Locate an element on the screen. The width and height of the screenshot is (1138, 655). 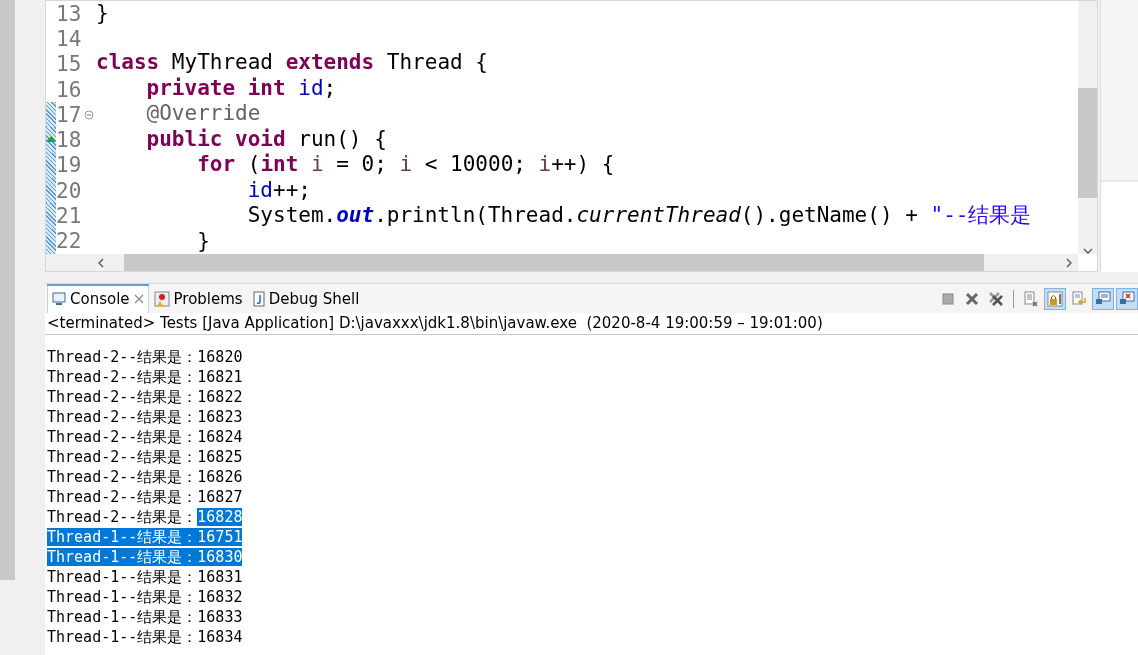
console-line: Thread-2--结果是：16825 is located at coordinates (144, 457).